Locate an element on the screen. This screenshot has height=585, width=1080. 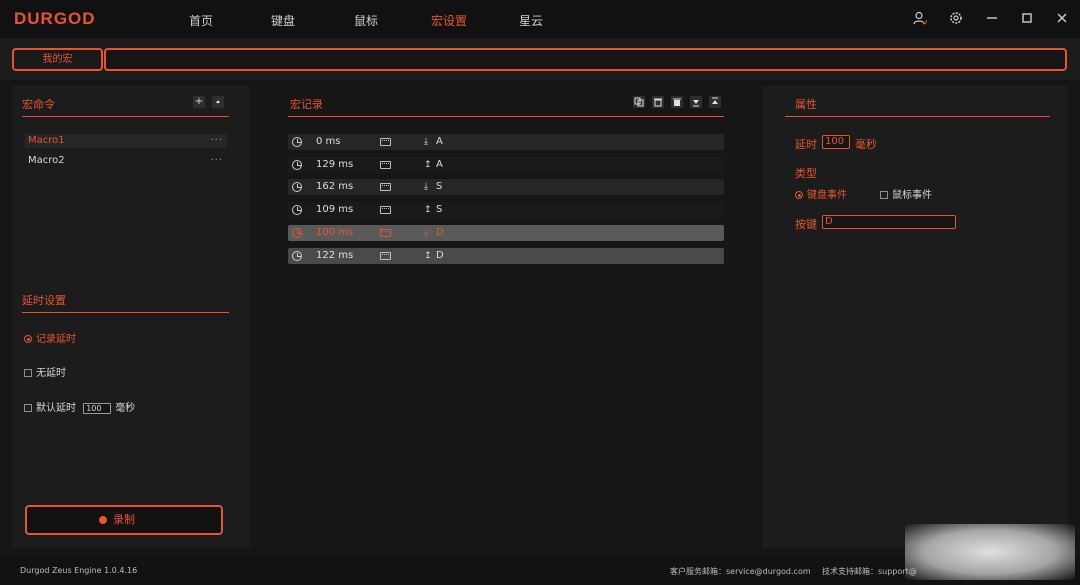
import-icon is located at coordinates (218, 102).